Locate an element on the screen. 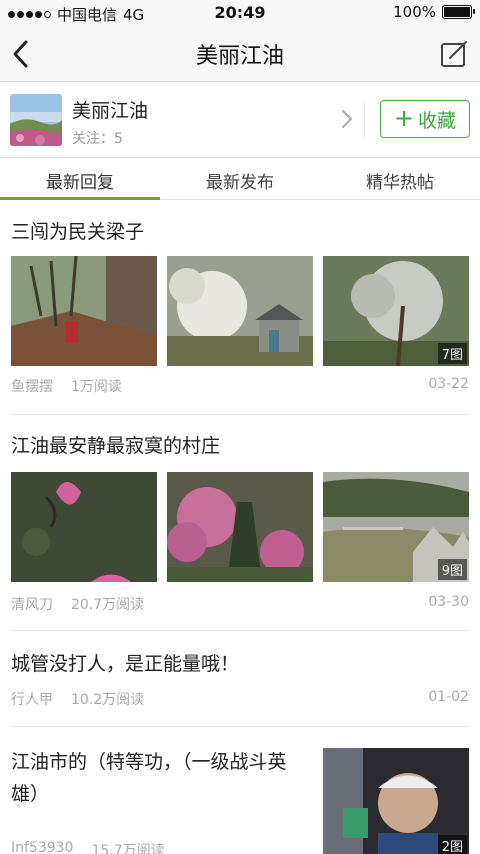 This screenshot has height=854, width=480. post-title: 城管没打人，是正能量哦！ is located at coordinates (125, 664).